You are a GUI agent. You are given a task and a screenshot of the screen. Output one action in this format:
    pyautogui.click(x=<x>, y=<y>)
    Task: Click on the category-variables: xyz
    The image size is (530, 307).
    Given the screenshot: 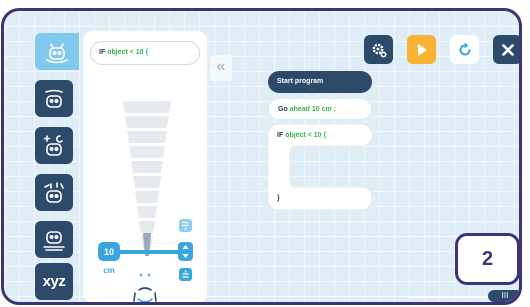 What is the action you would take?
    pyautogui.click(x=54, y=281)
    